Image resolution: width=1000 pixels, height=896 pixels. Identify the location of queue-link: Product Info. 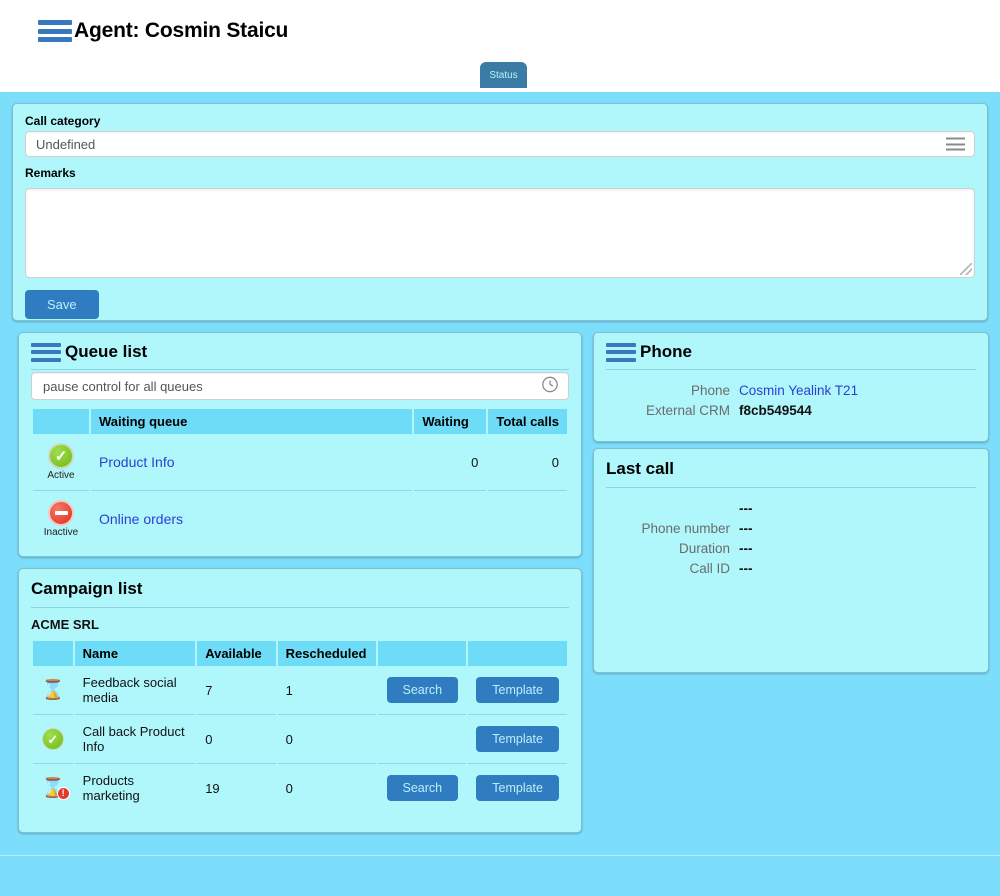
(137, 462).